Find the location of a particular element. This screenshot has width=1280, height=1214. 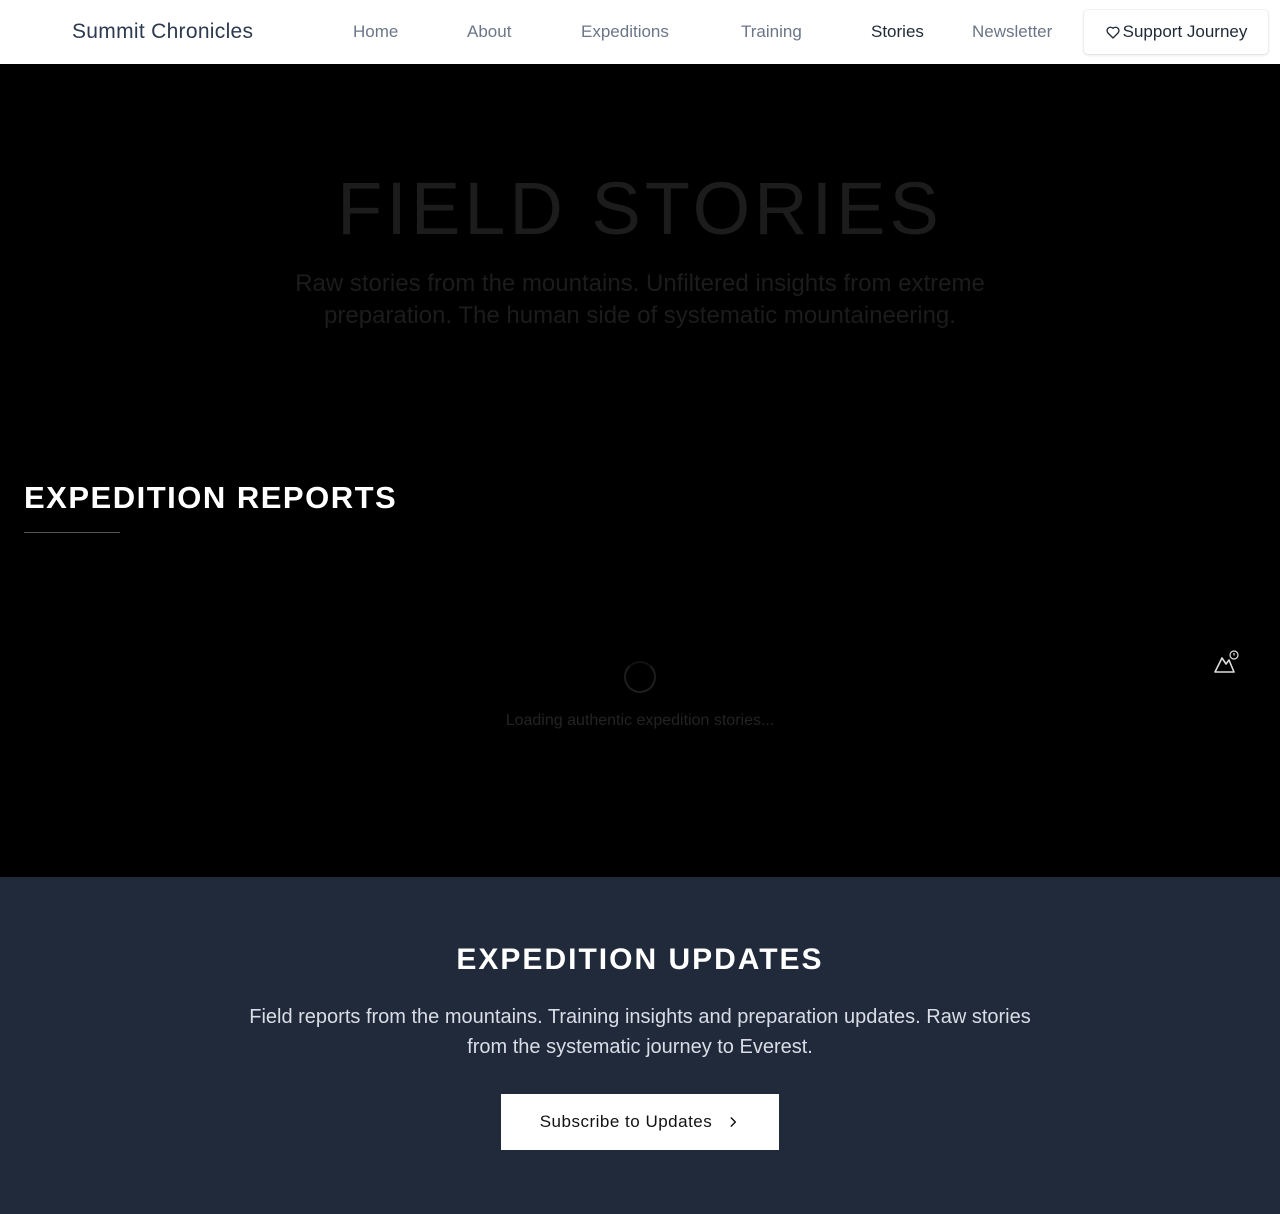

support-journey-label: Support Journey is located at coordinates (1185, 31).